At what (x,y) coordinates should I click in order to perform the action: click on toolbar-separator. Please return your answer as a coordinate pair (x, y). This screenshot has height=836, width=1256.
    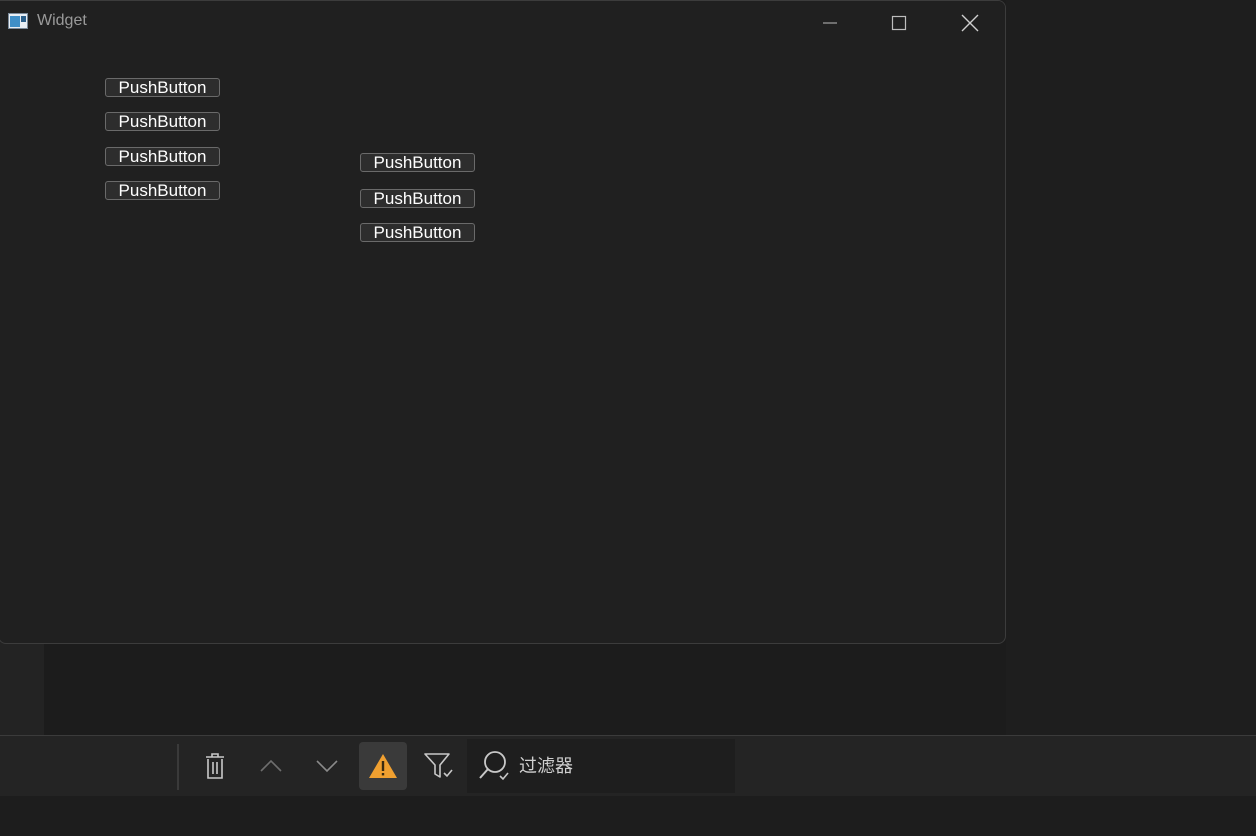
    Looking at the image, I should click on (178, 767).